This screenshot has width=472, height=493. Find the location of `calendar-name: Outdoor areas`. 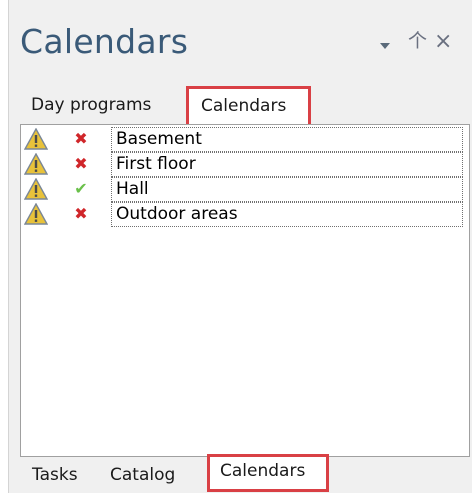

calendar-name: Outdoor areas is located at coordinates (287, 214).